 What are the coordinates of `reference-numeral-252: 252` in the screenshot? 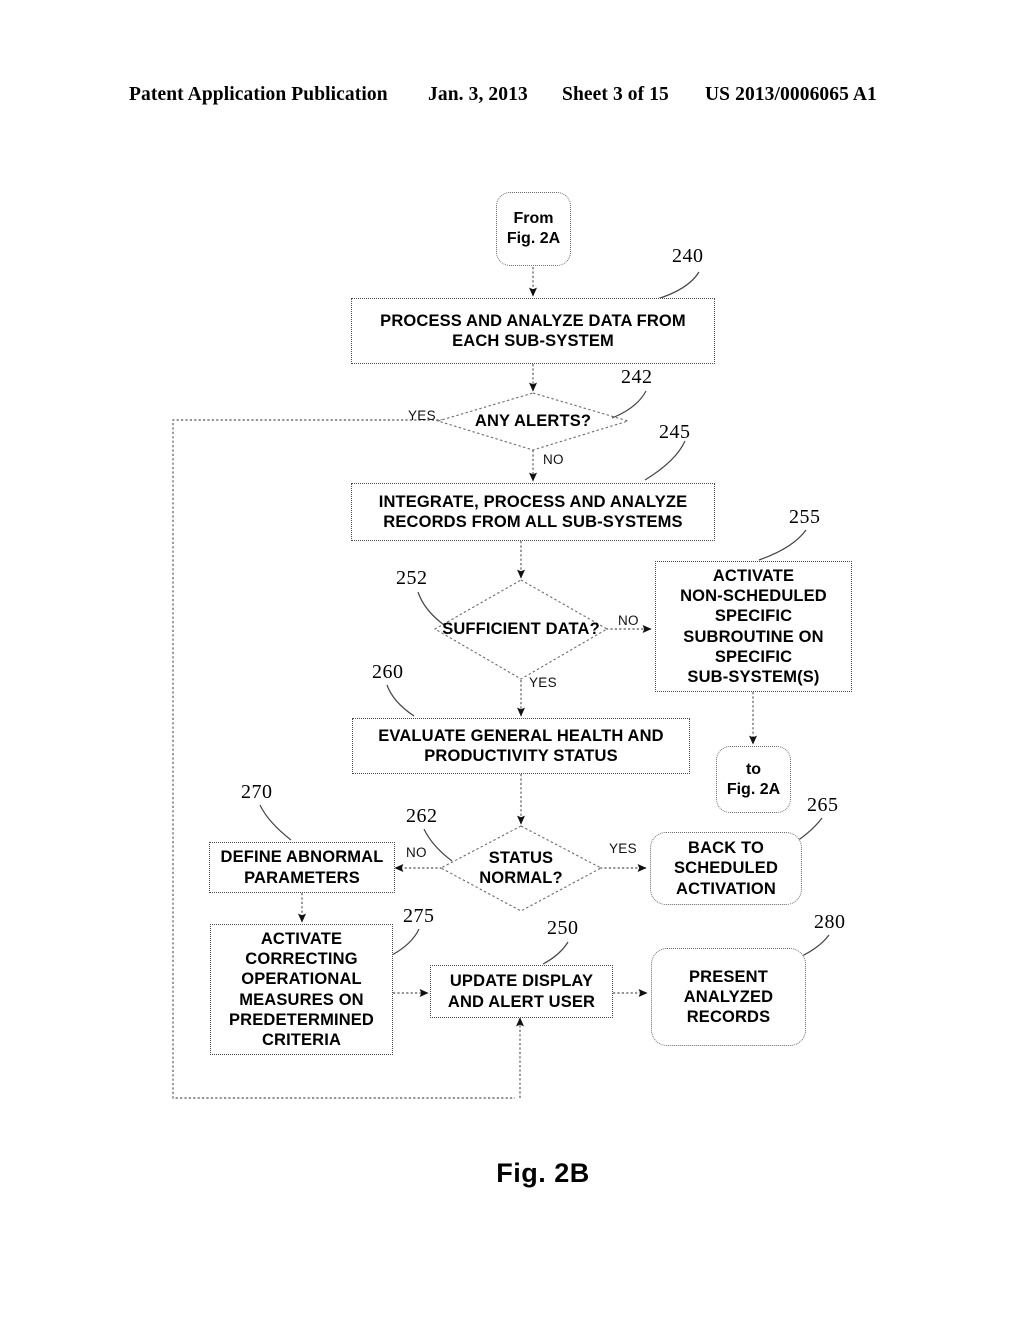 It's located at (412, 578).